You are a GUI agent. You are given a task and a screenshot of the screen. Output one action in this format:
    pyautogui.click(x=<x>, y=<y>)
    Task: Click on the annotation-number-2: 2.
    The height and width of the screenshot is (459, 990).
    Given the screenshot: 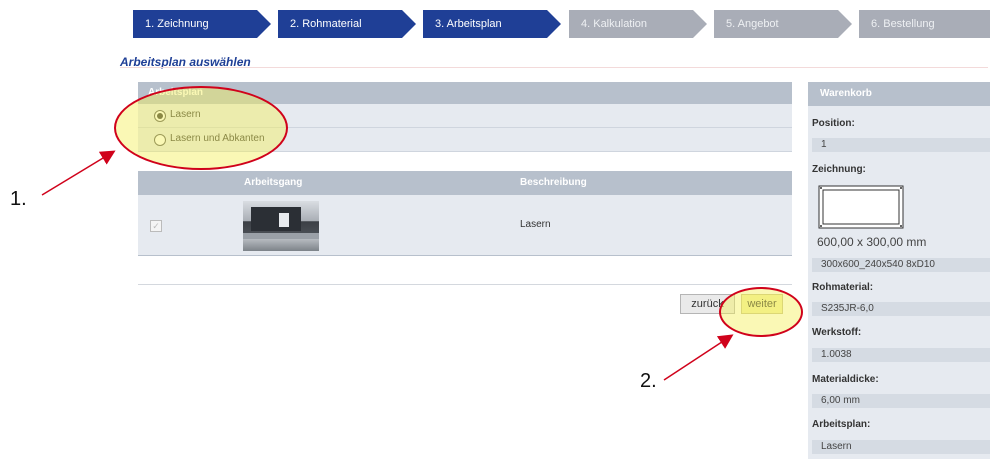 What is the action you would take?
    pyautogui.click(x=648, y=381)
    